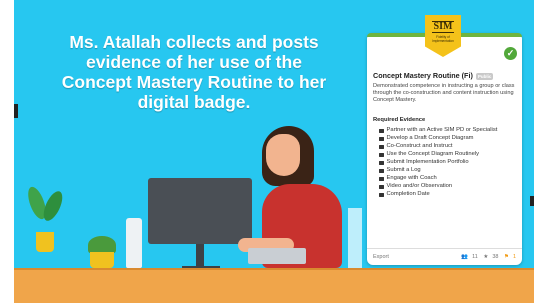 Image resolution: width=548 pixels, height=303 pixels. Describe the element at coordinates (403, 170) in the screenshot. I see `evidence-label: Submit a Log` at that location.